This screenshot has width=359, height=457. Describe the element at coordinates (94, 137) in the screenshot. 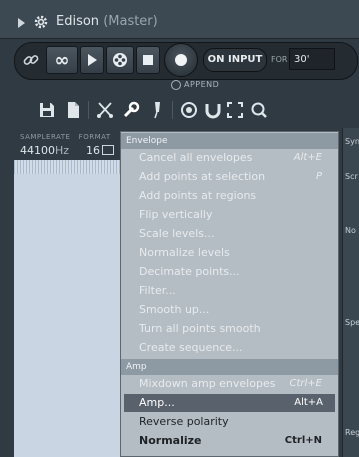

I see `format-label: FORMAT` at that location.